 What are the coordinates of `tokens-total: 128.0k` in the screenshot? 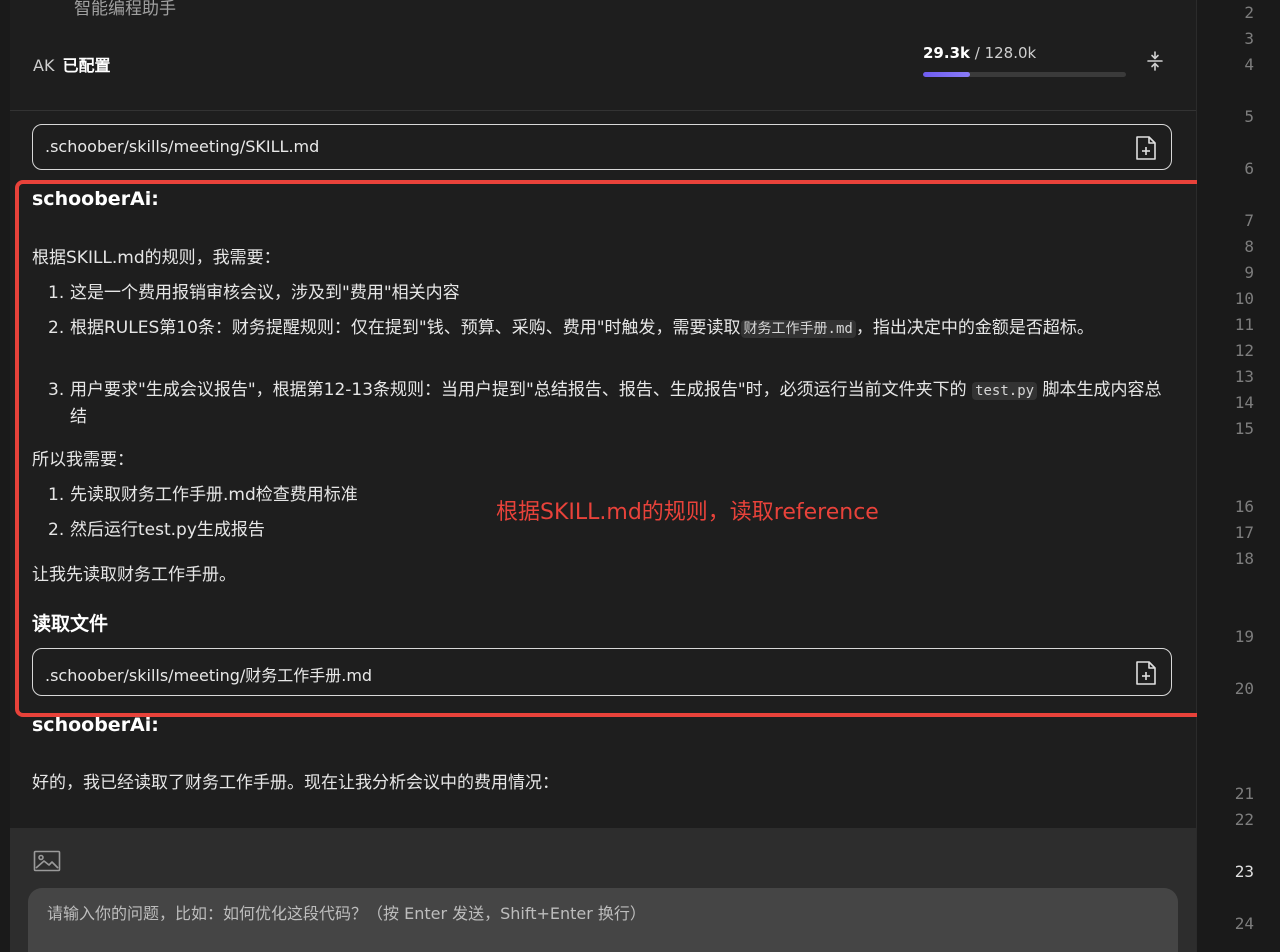 It's located at (1010, 53).